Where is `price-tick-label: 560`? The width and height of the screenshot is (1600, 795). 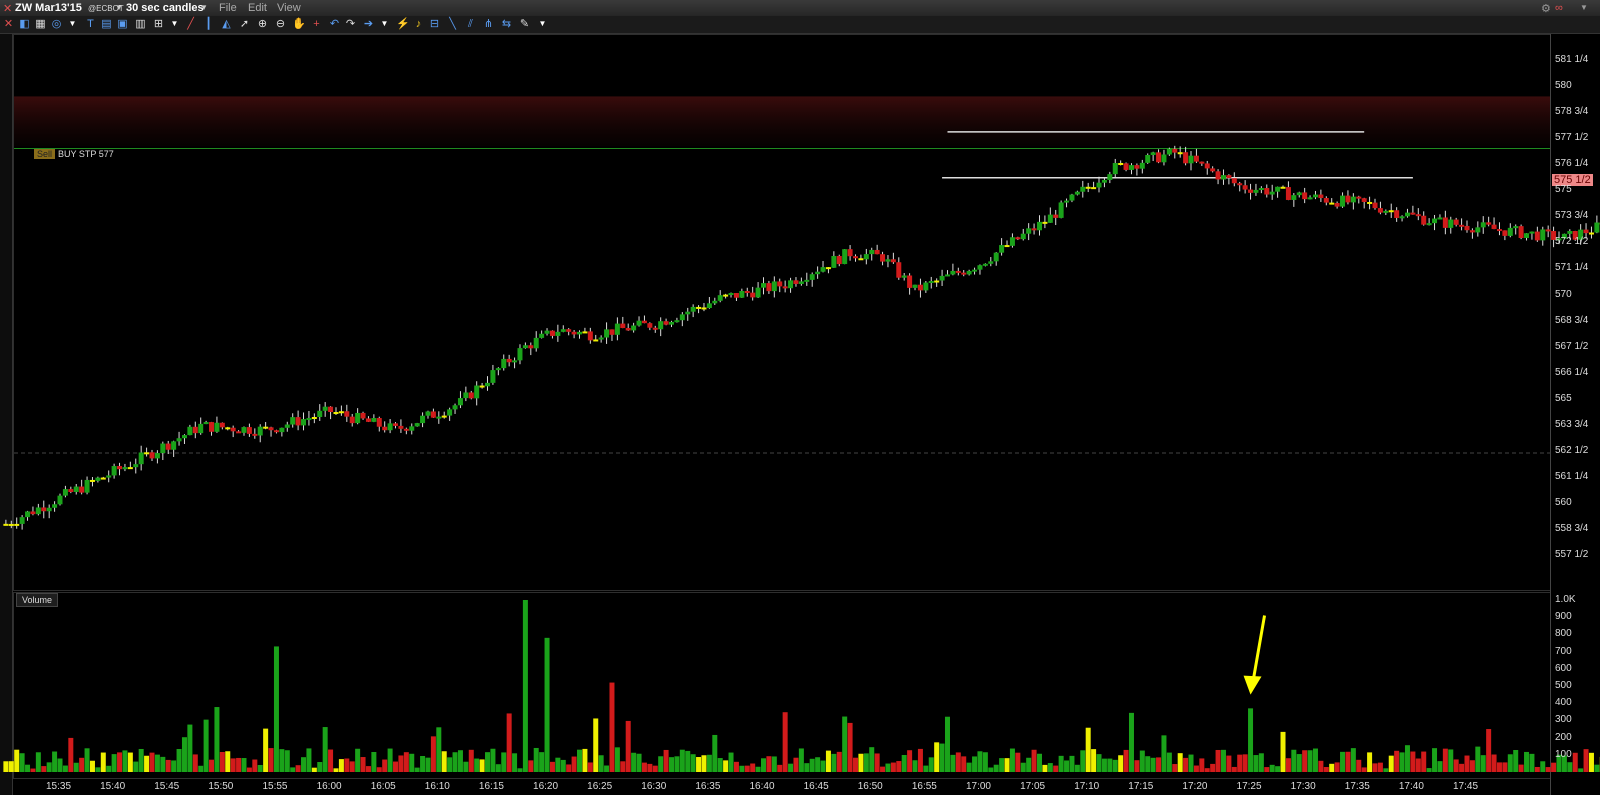 price-tick-label: 560 is located at coordinates (1563, 502).